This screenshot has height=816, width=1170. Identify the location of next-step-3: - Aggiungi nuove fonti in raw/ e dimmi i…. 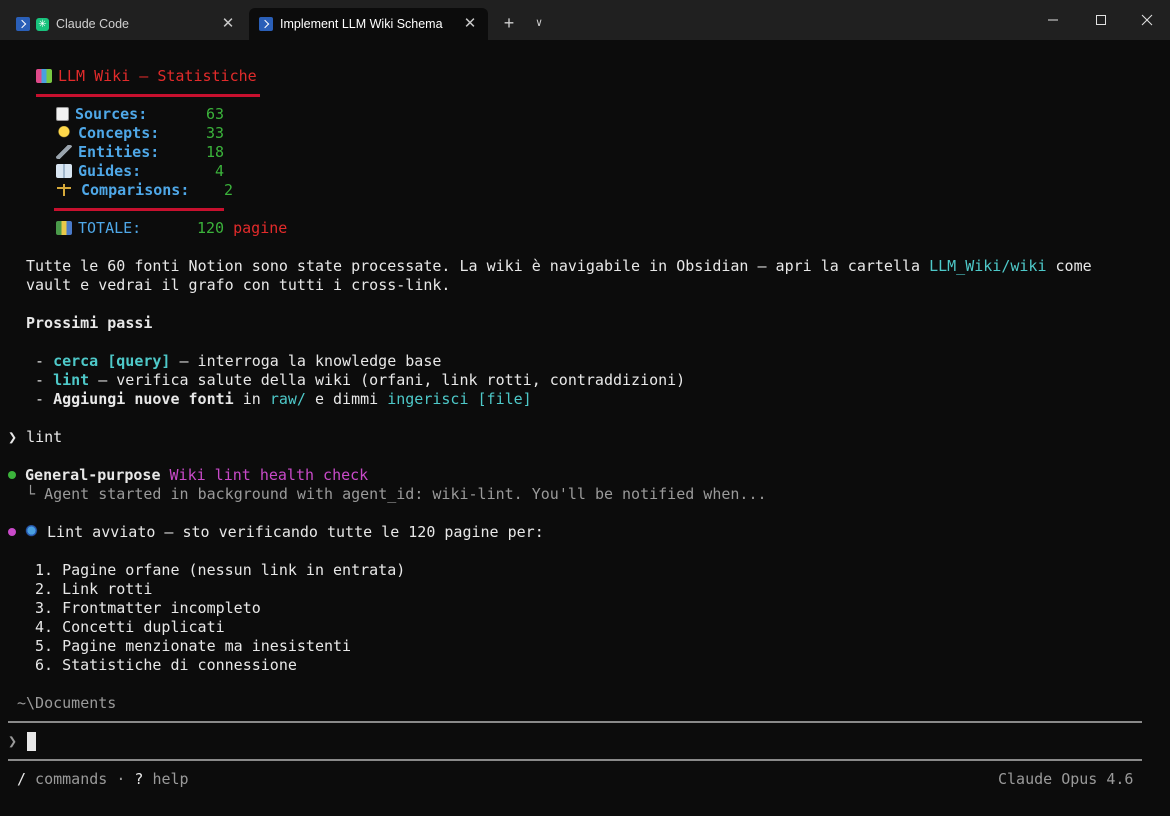
(283, 399).